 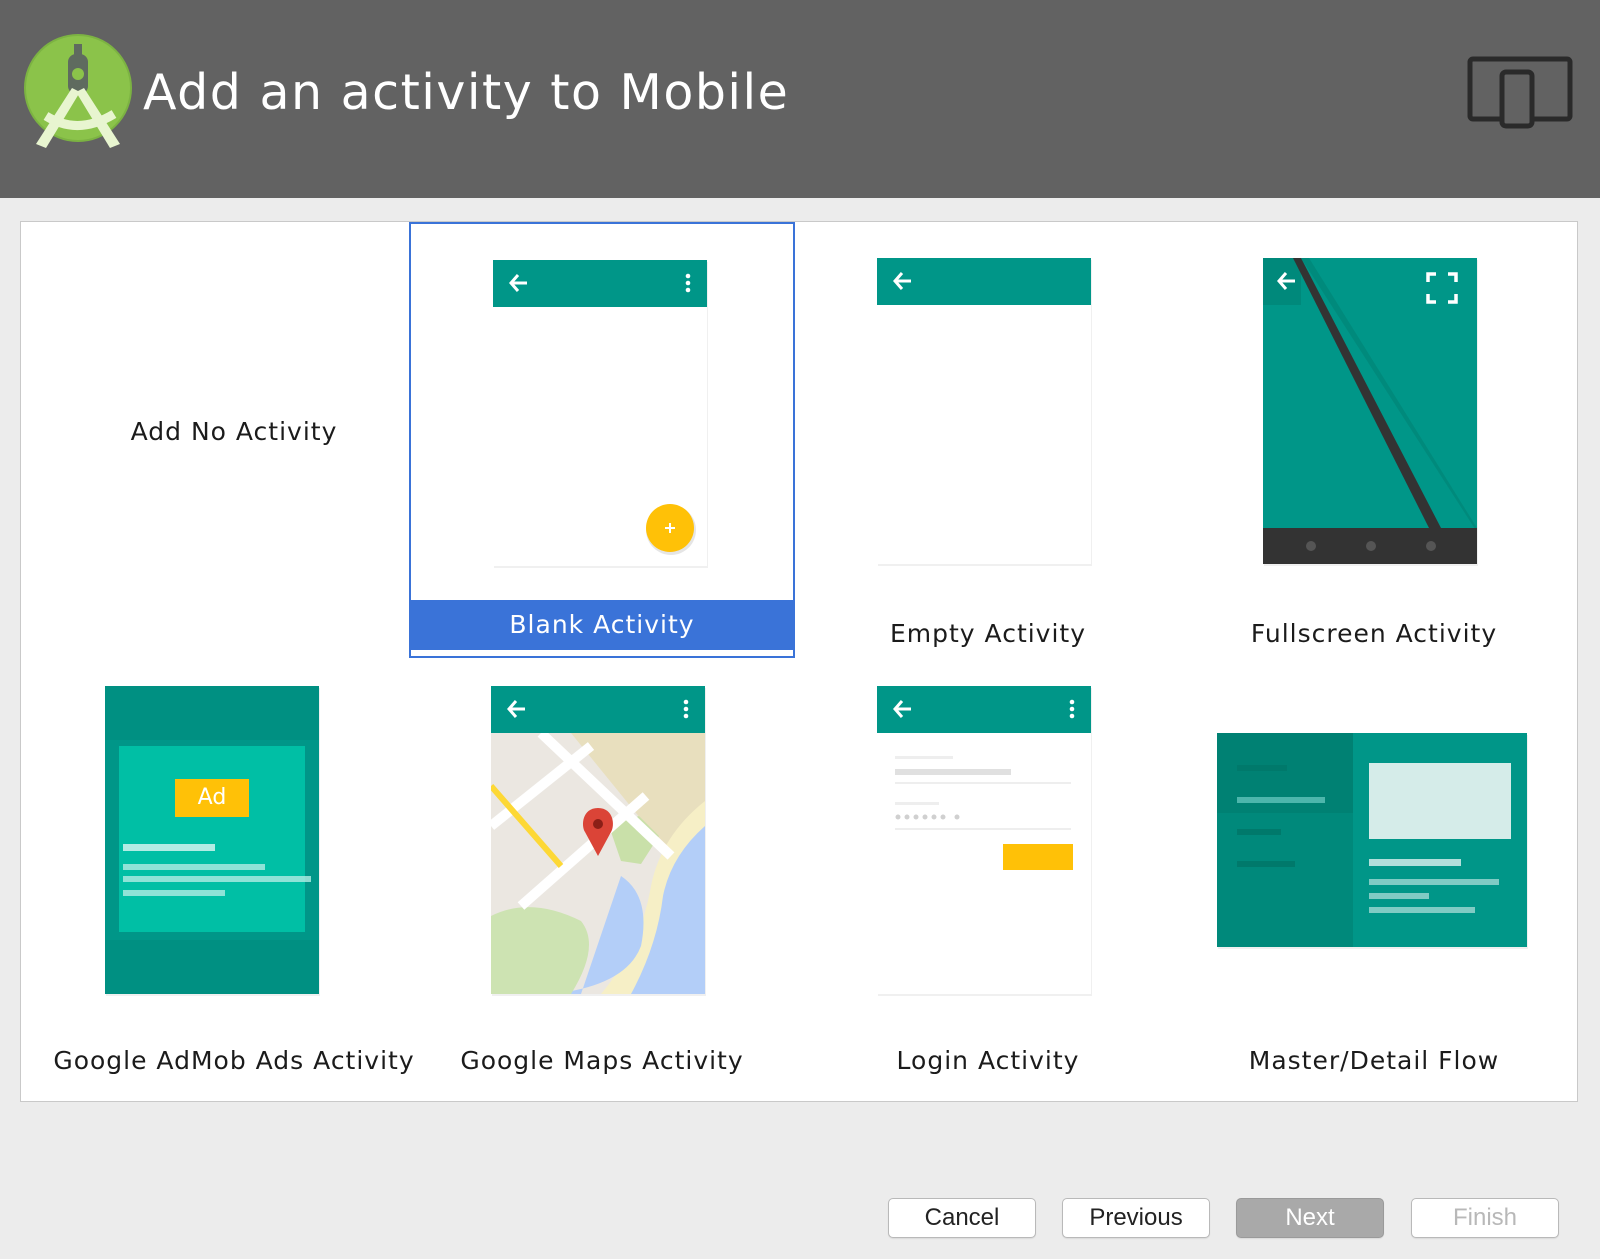 What do you see at coordinates (984, 412) in the screenshot?
I see `empty-activity-preview` at bounding box center [984, 412].